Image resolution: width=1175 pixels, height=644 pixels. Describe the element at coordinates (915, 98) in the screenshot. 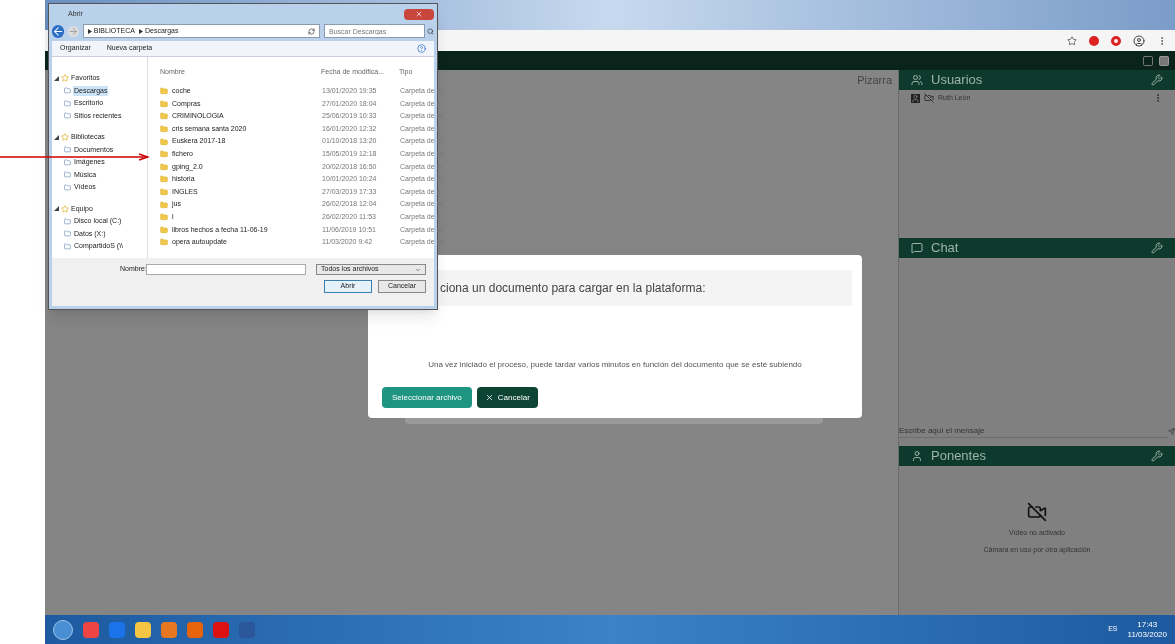

I see `user-icon` at that location.